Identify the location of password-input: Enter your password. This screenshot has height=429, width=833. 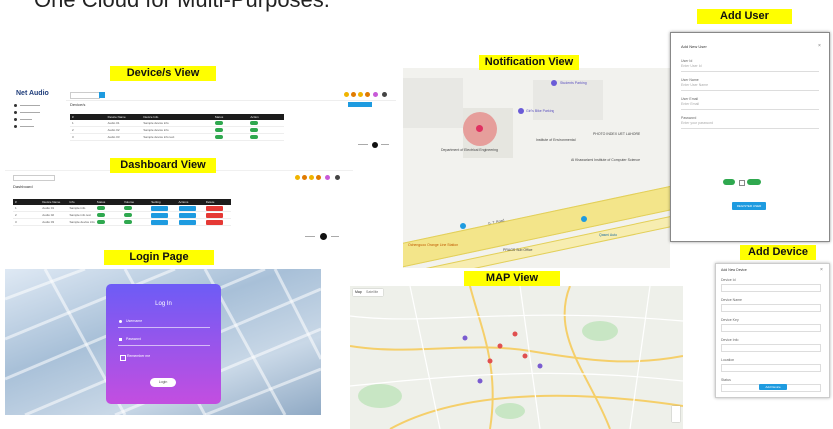
(750, 123).